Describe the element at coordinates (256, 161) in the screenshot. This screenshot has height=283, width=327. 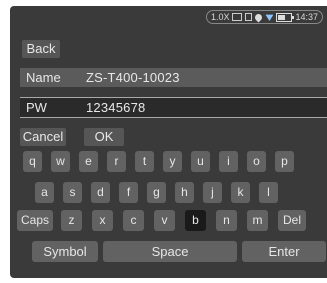
I see `key-o: o` at that location.